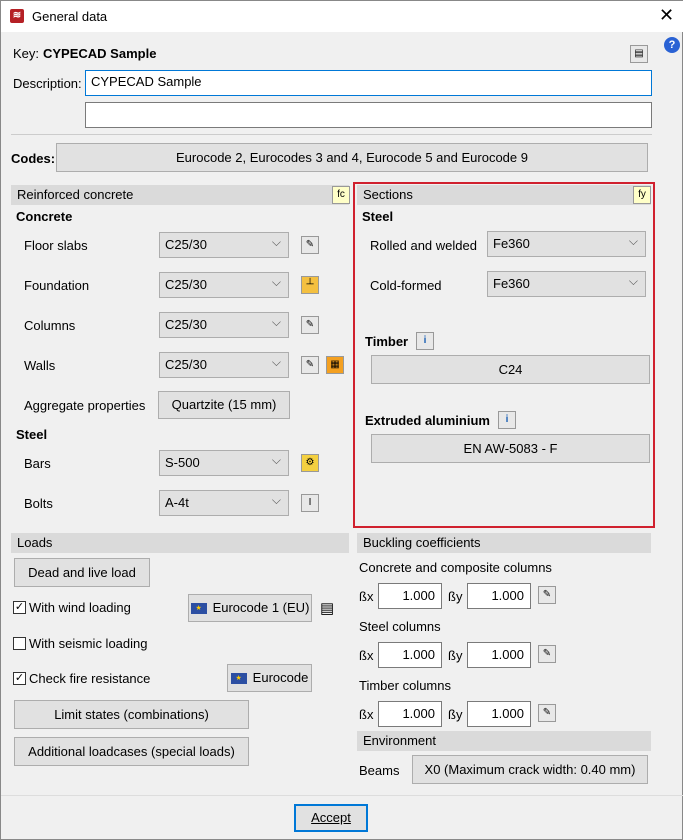 The width and height of the screenshot is (683, 840). I want to click on floor-slabs-select: C25/30, so click(224, 245).